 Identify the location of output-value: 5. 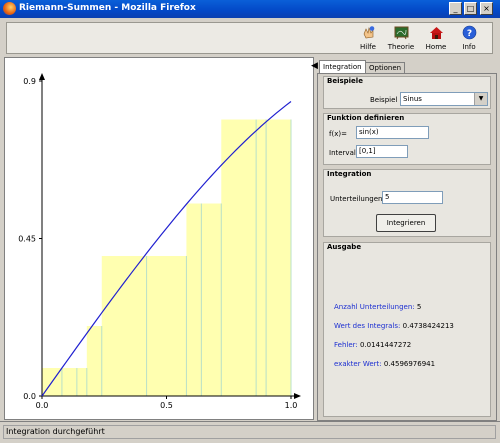
(419, 307).